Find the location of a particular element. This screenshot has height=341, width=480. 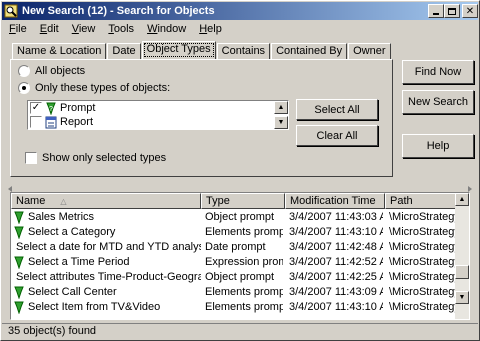

close-button: ✕ is located at coordinates (470, 11).